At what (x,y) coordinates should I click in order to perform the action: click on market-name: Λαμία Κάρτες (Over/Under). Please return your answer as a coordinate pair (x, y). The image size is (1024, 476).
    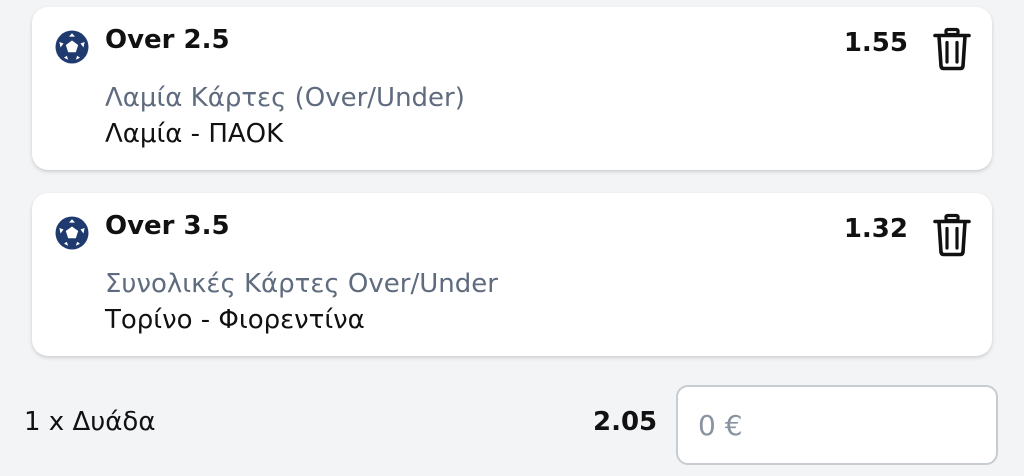
    Looking at the image, I should click on (285, 98).